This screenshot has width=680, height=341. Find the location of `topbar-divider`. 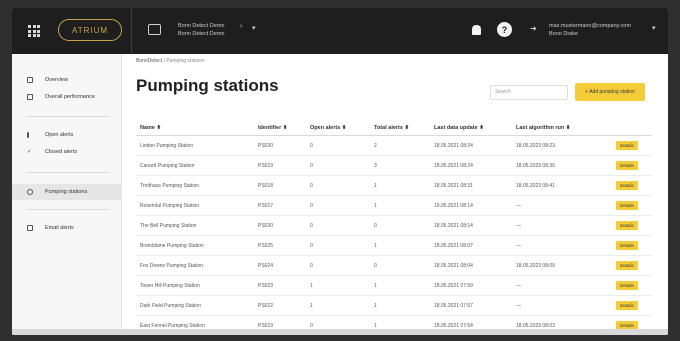

topbar-divider is located at coordinates (131, 31).